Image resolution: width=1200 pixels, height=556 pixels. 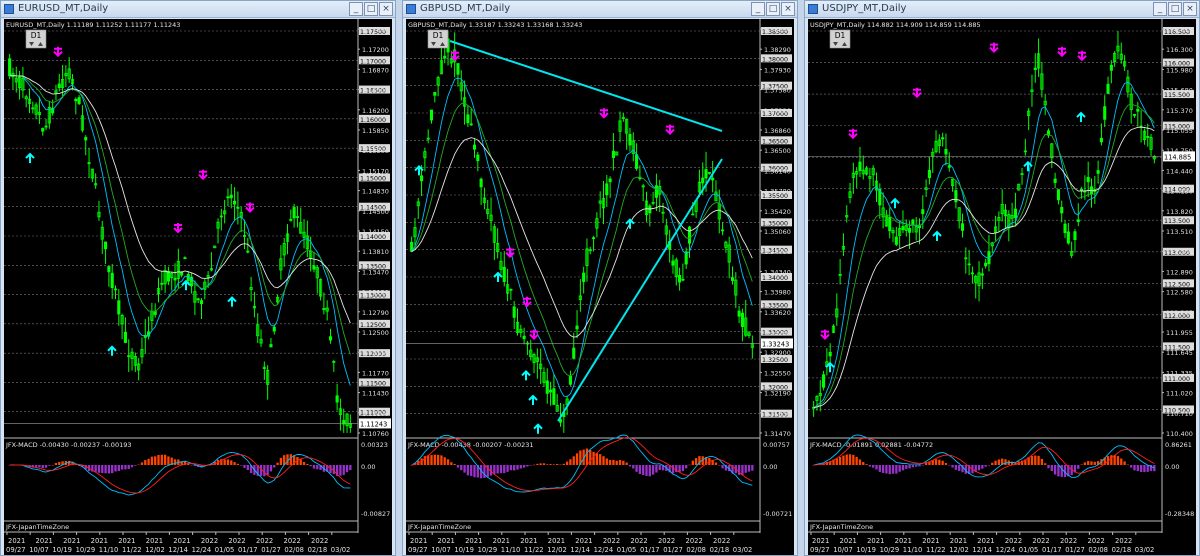 I want to click on date-label: 12/02, so click(x=557, y=550).